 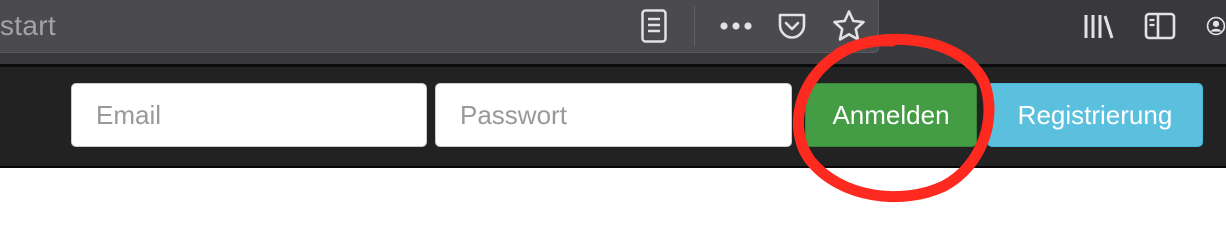 I want to click on password-field, so click(x=613, y=115).